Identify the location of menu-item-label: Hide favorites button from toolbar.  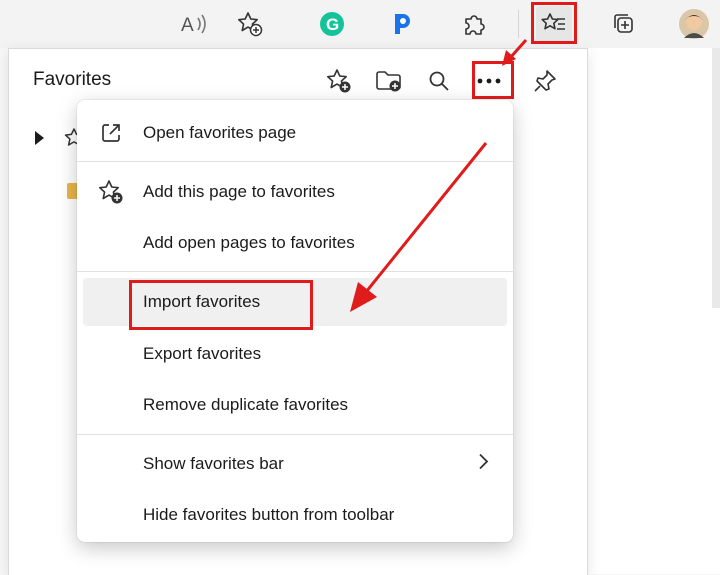
(269, 514).